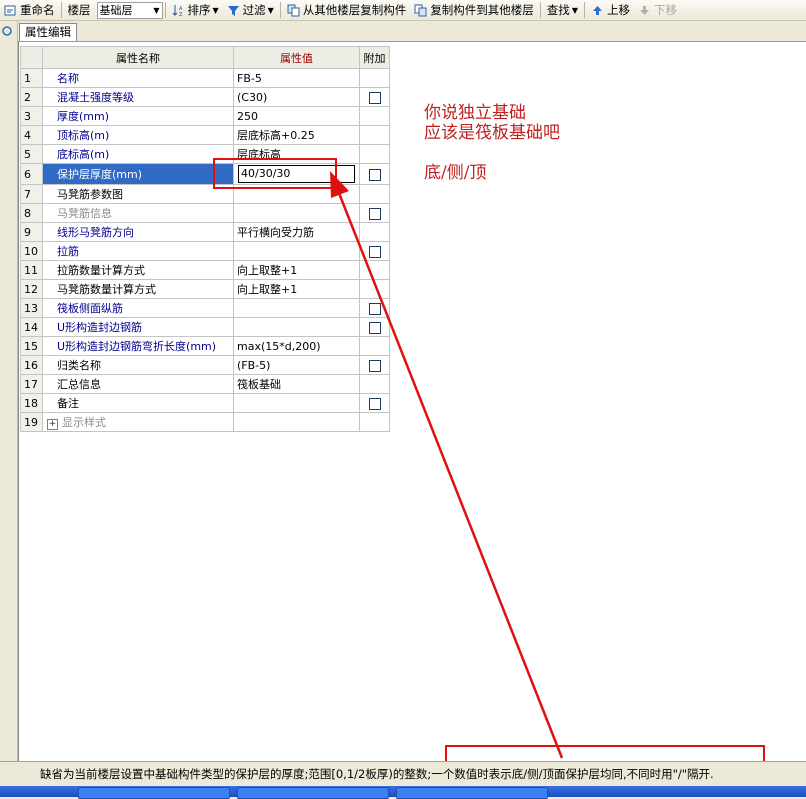 This screenshot has height=799, width=806. I want to click on table-row: 14 U形构造封边钢筋, so click(205, 327).